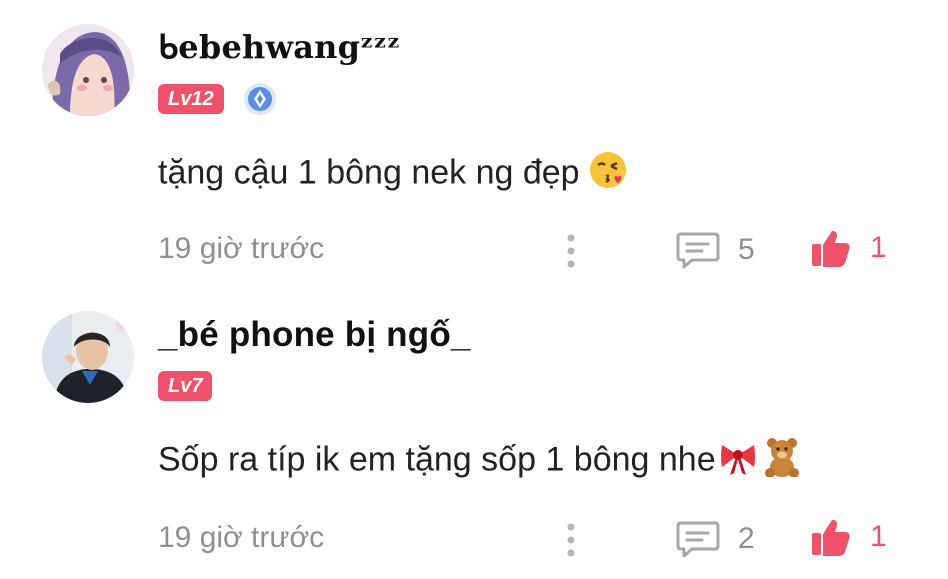  What do you see at coordinates (608, 174) in the screenshot?
I see `face-blowing-kiss-icon` at bounding box center [608, 174].